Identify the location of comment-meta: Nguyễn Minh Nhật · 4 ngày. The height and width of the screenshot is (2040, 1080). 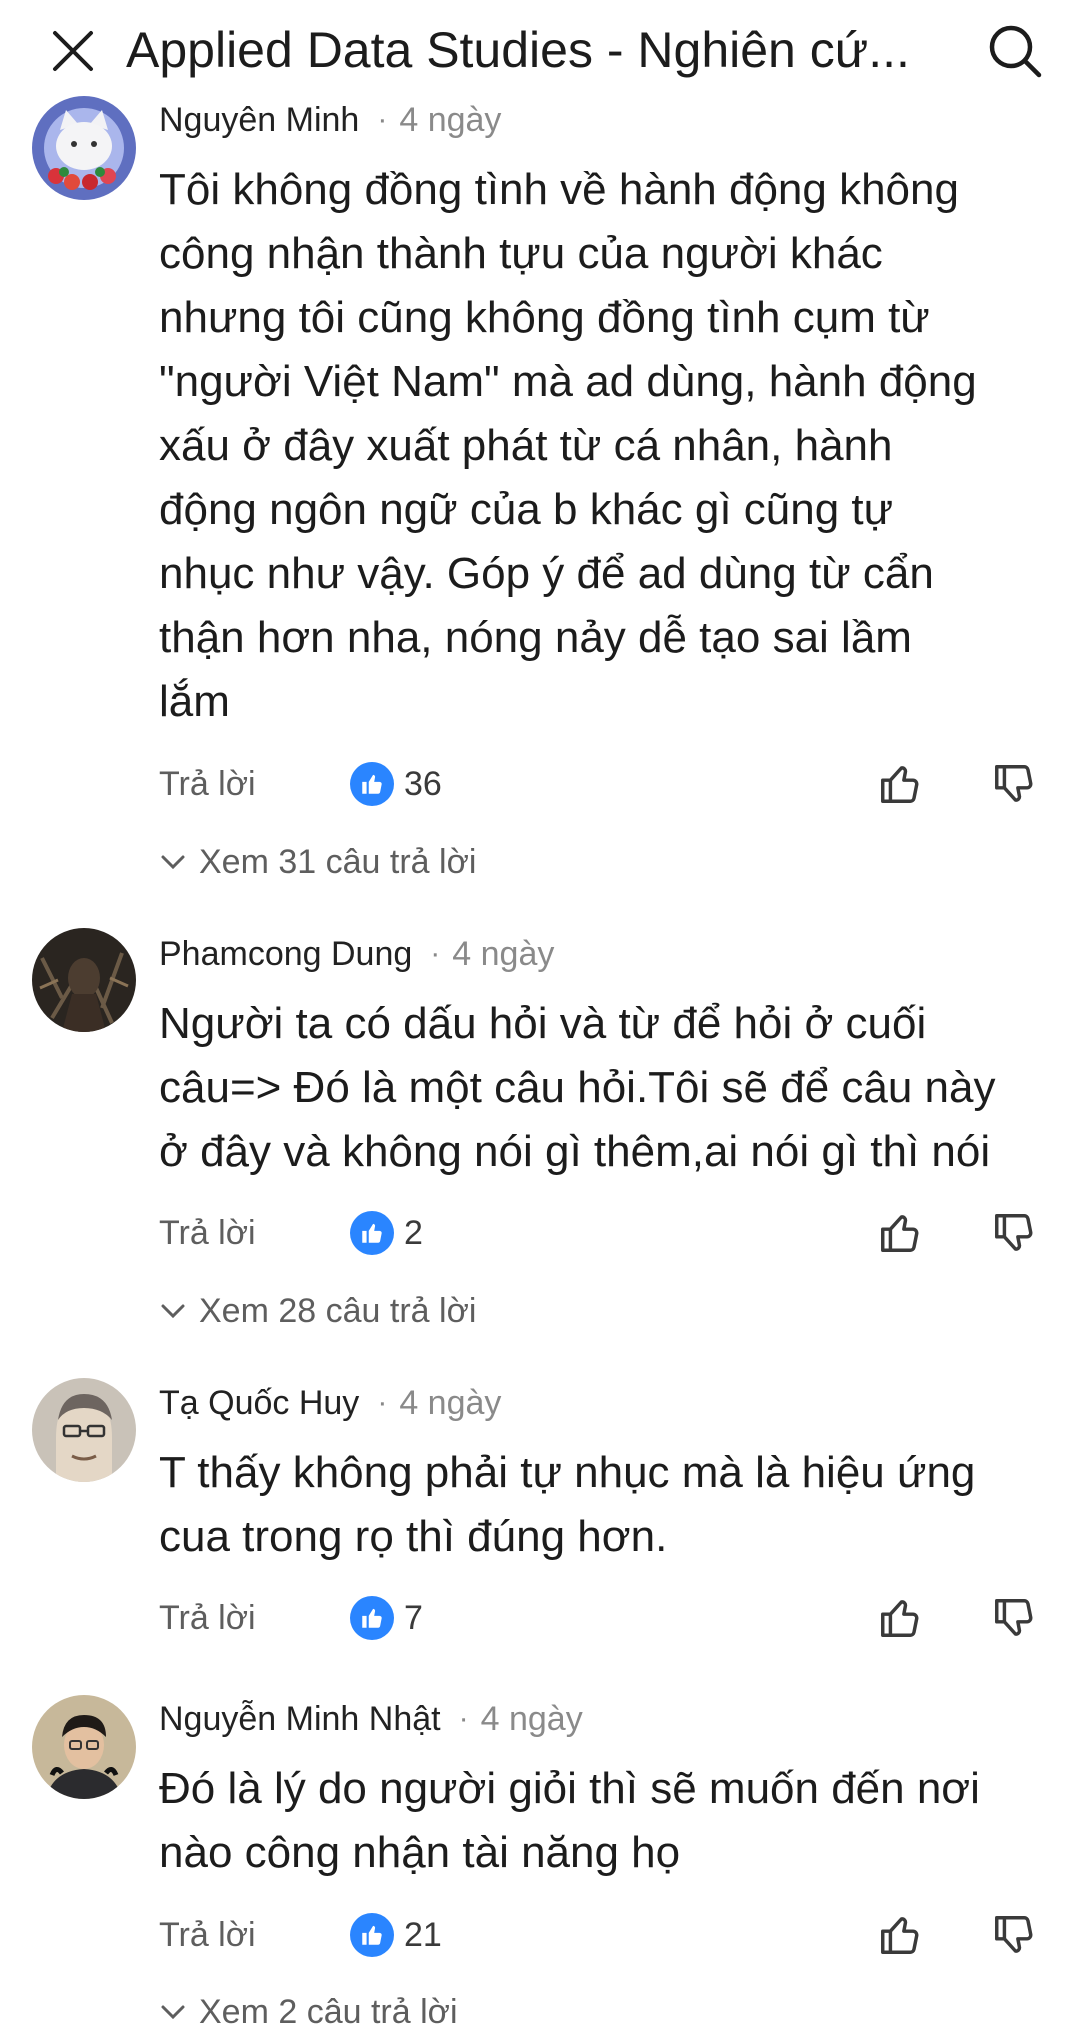
(371, 1719).